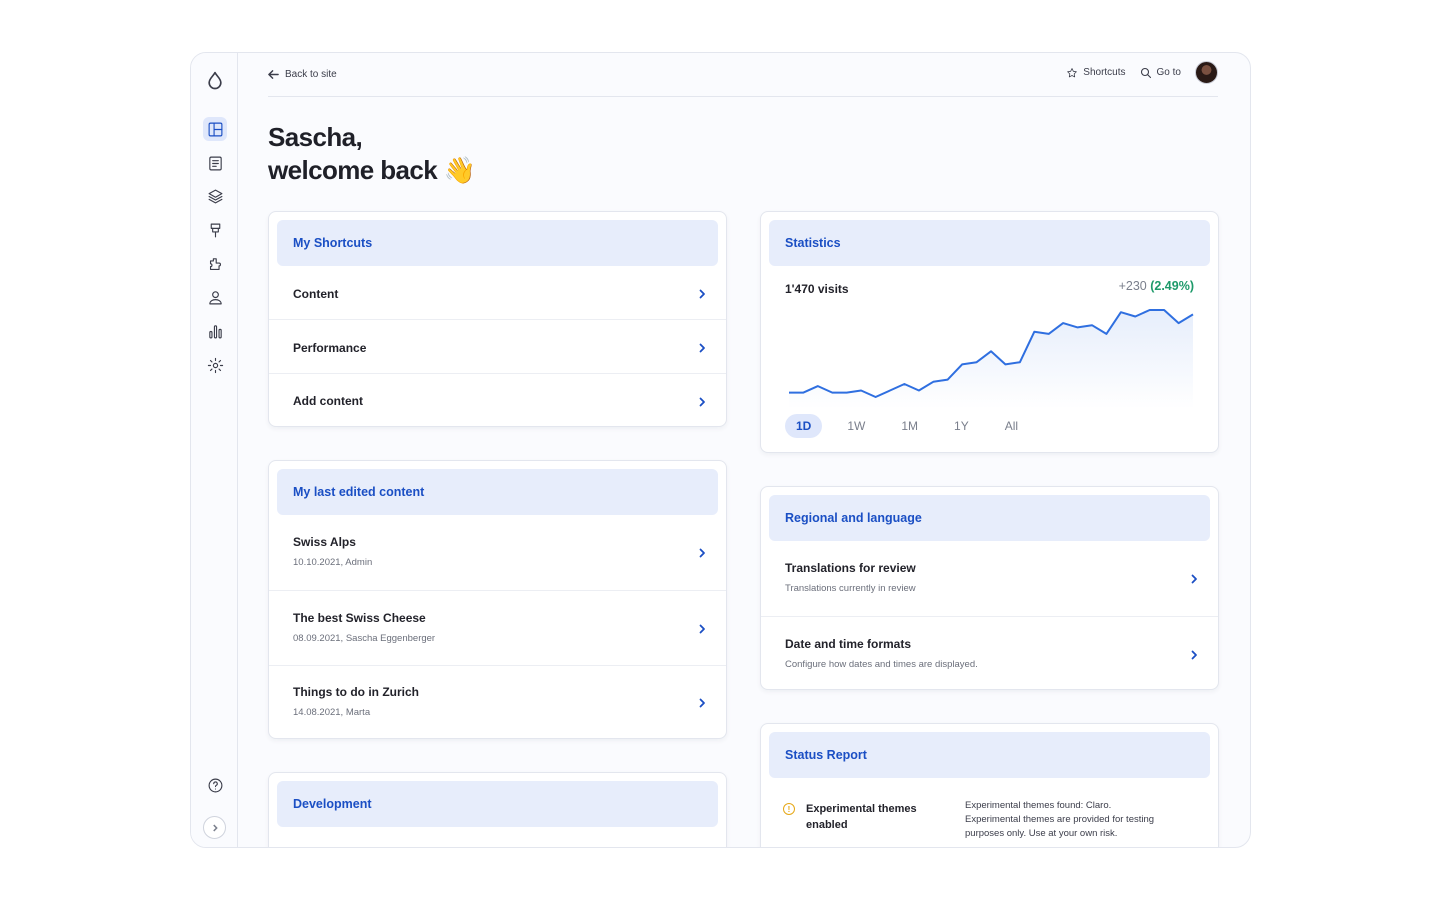 This screenshot has width=1440, height=900. I want to click on shortcut-item: Add content, so click(497, 399).